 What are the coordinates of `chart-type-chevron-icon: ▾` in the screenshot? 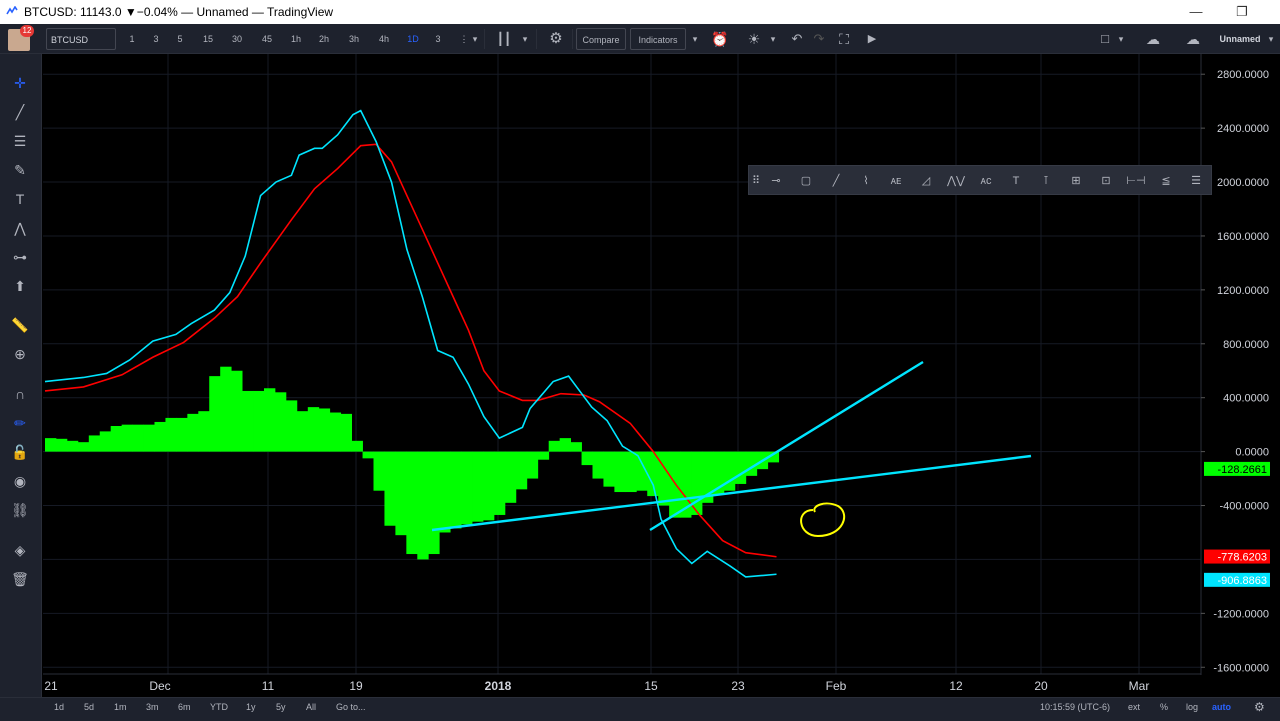 It's located at (525, 39).